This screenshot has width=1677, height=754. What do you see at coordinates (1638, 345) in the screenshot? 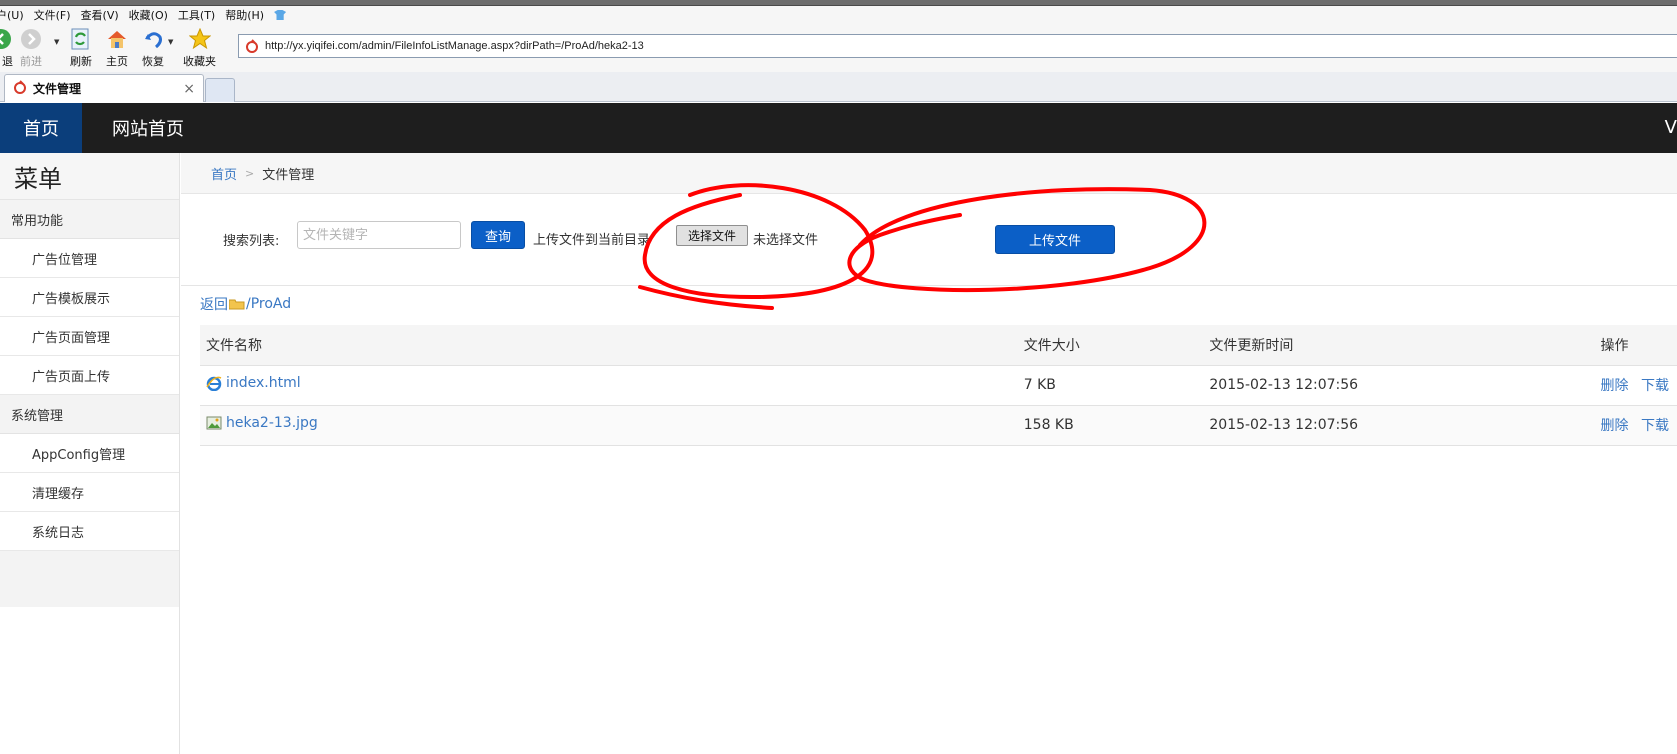
I see `column-header-ops: 操作` at bounding box center [1638, 345].